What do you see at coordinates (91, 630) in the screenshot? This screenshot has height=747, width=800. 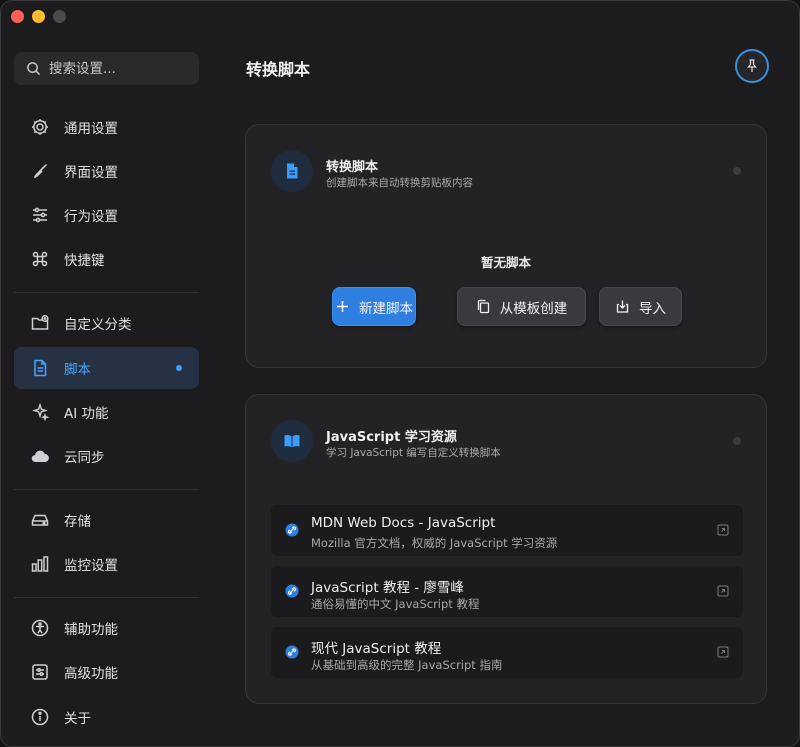 I see `sidebar-item-label: 辅助功能` at bounding box center [91, 630].